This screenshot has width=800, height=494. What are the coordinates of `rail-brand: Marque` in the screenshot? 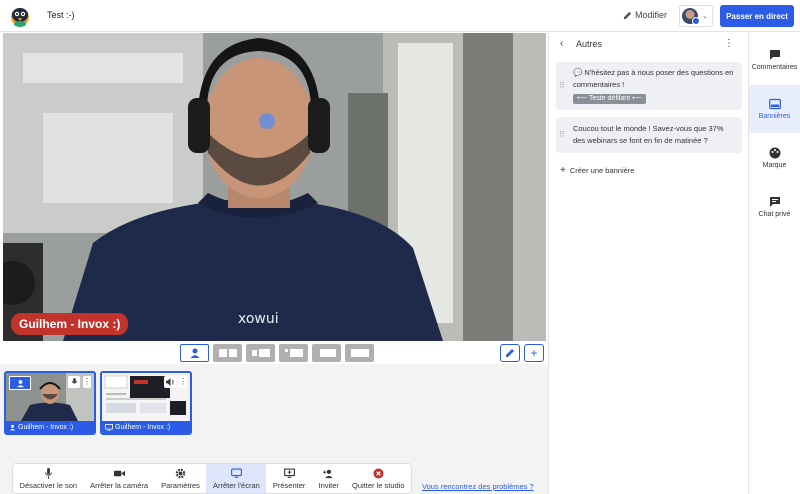 It's located at (774, 158).